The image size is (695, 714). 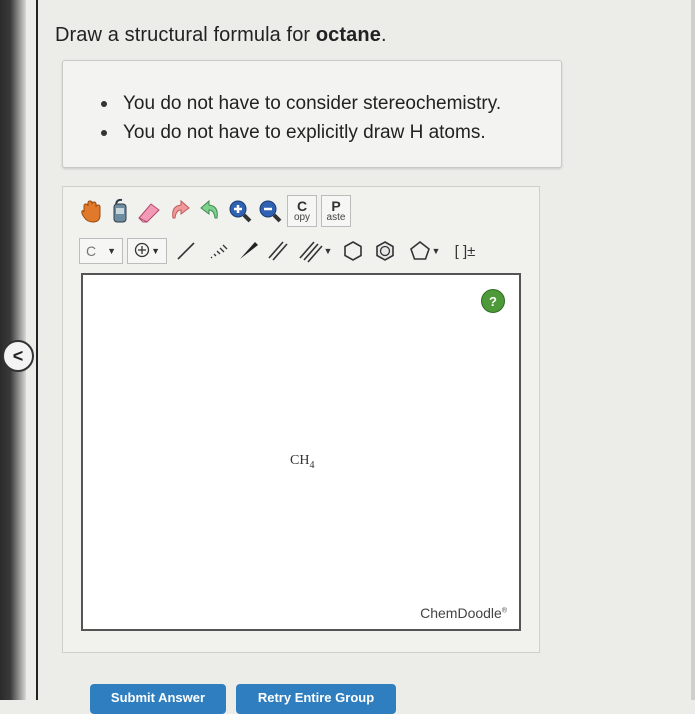 I want to click on hand-icon, so click(x=91, y=211).